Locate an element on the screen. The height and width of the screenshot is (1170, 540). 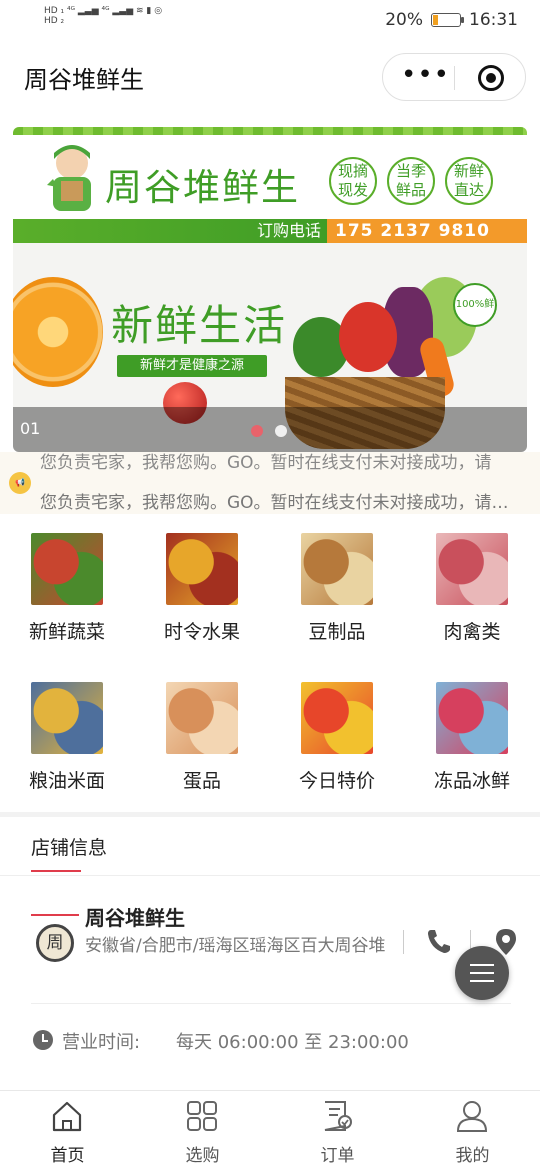
tab-shop: 选购 is located at coordinates (202, 1130).